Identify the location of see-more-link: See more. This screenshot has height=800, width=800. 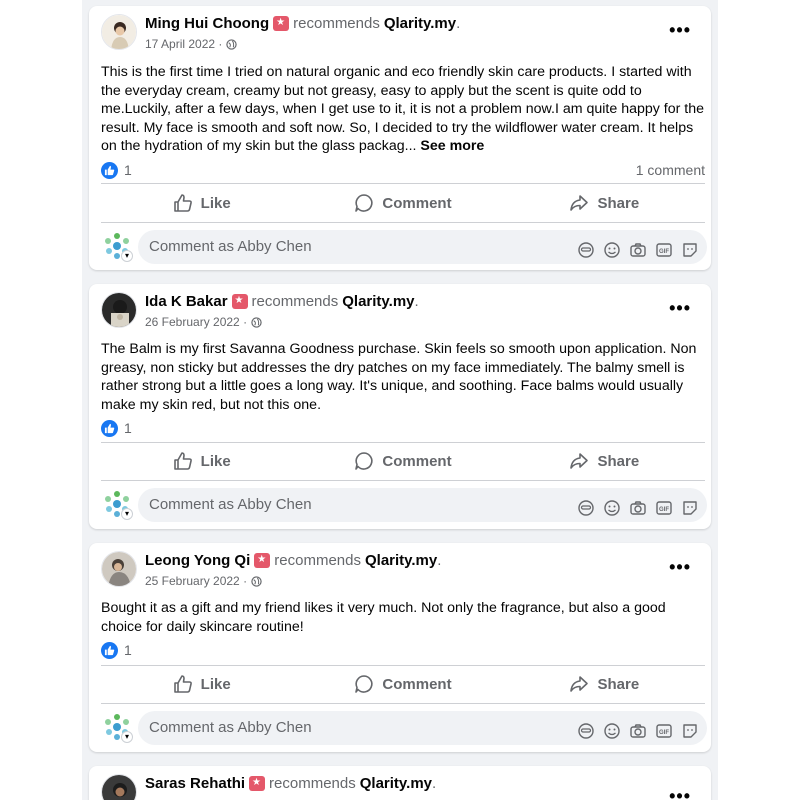
(452, 146).